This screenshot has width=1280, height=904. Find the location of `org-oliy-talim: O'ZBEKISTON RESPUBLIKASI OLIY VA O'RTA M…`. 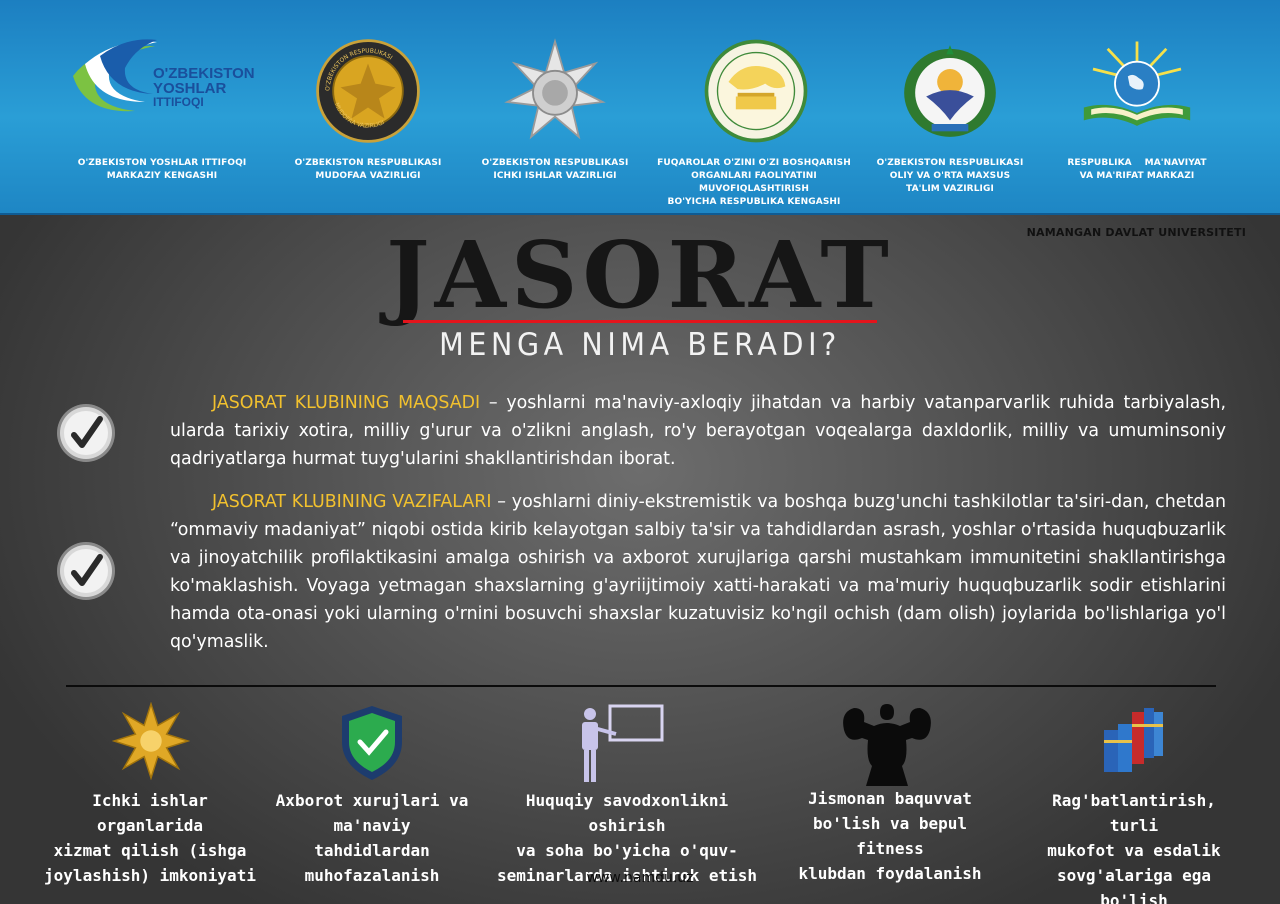

org-oliy-talim: O'ZBEKISTON RESPUBLIKASI OLIY VA O'RTA M… is located at coordinates (950, 106).